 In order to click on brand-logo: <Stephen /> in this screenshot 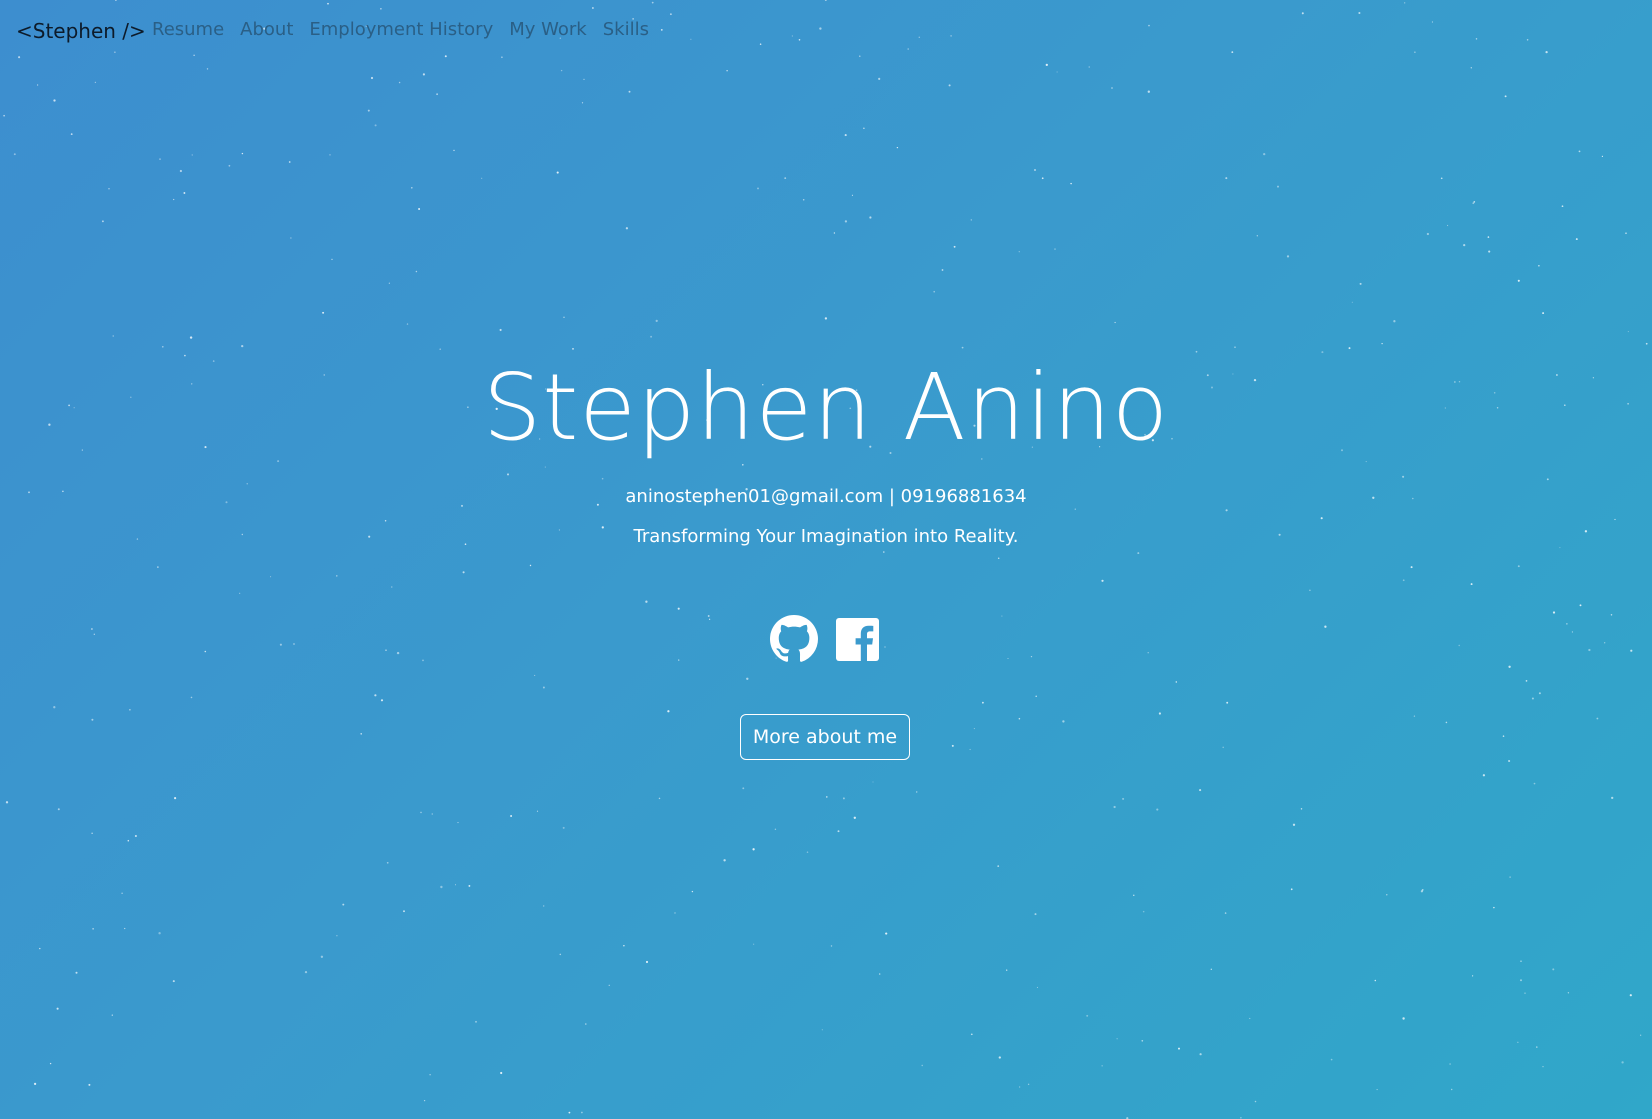, I will do `click(81, 31)`.